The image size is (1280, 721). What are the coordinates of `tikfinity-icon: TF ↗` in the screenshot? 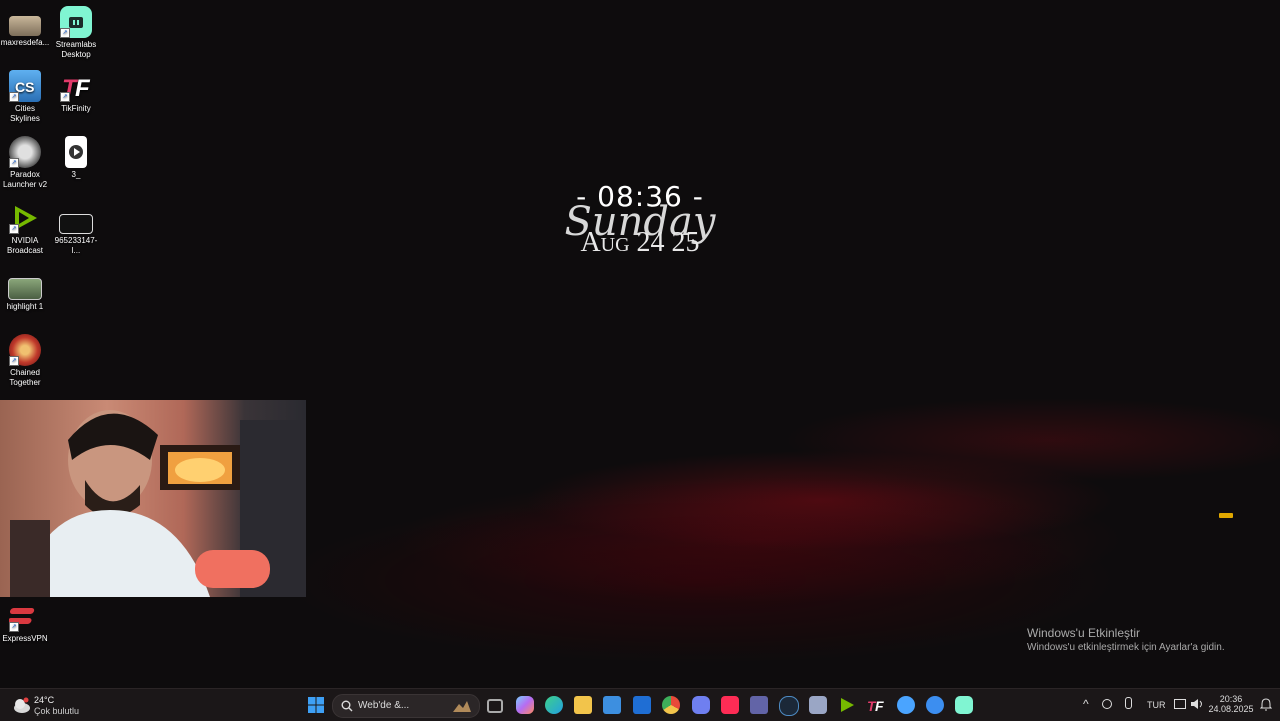 It's located at (75, 88).